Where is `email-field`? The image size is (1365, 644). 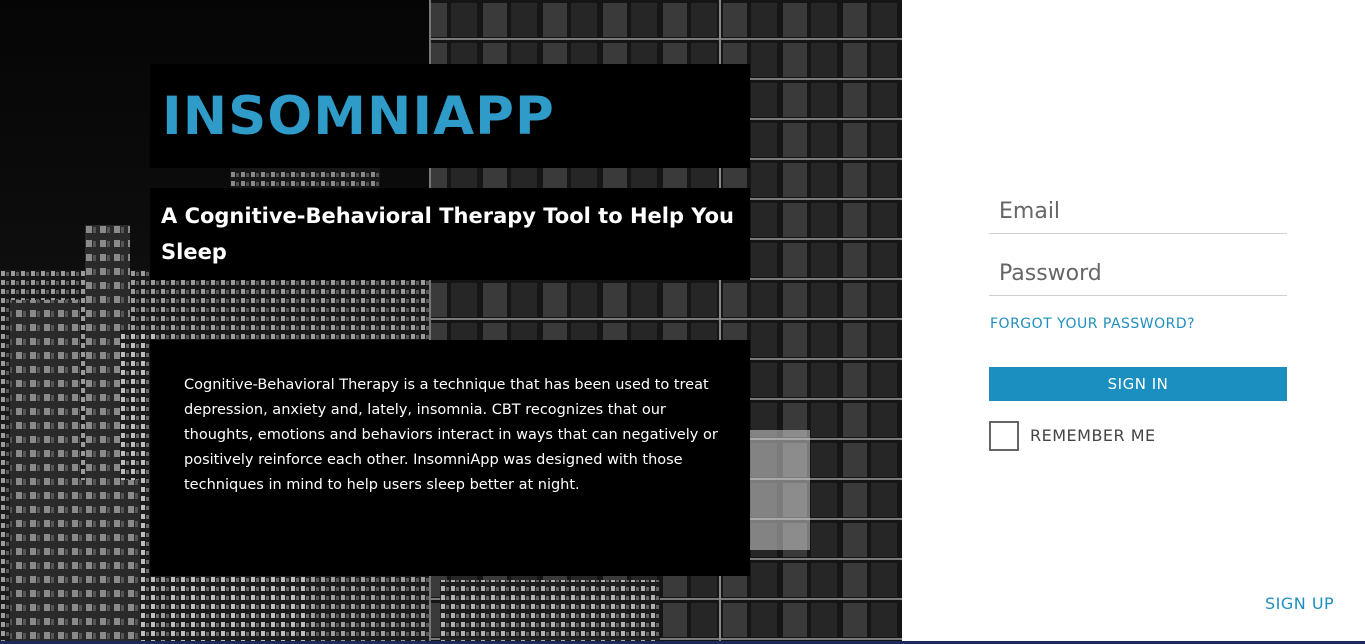 email-field is located at coordinates (1138, 212).